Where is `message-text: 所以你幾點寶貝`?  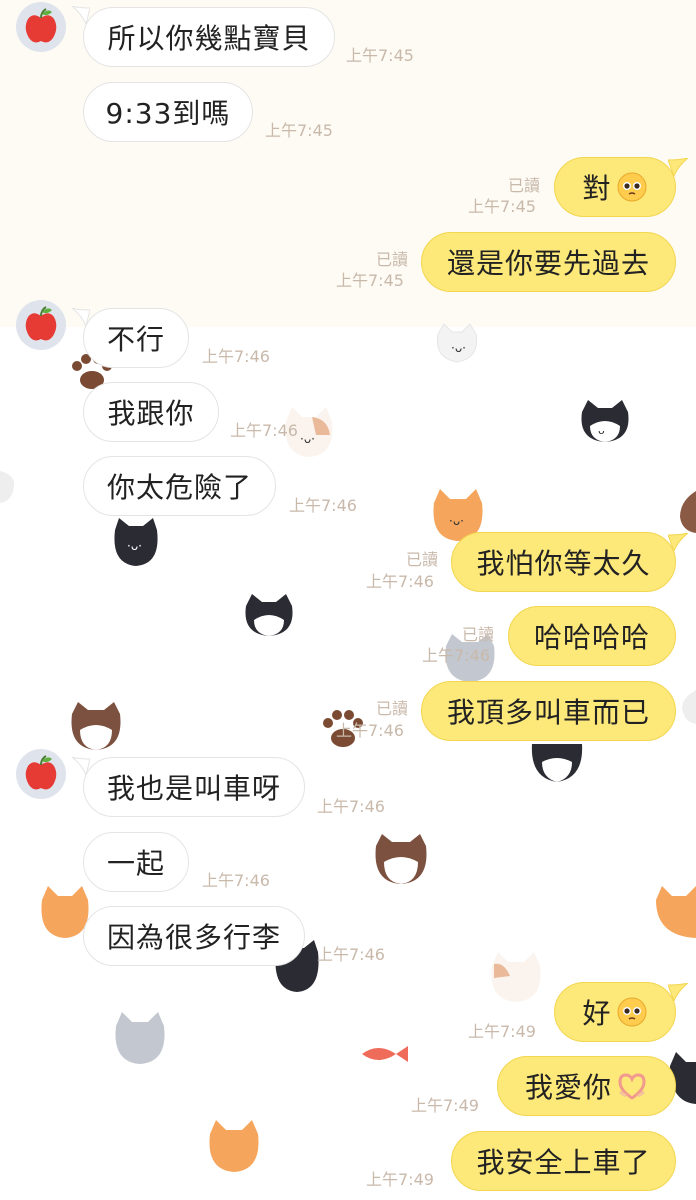 message-text: 所以你幾點寶貝 is located at coordinates (209, 38).